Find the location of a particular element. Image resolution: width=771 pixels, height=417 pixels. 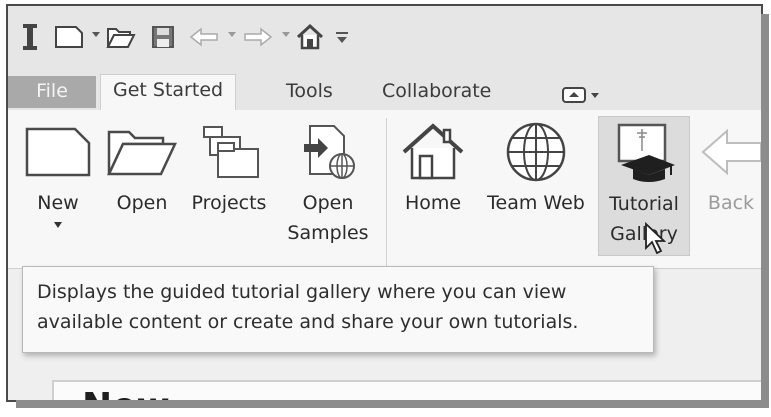

projects-icon is located at coordinates (229, 152).